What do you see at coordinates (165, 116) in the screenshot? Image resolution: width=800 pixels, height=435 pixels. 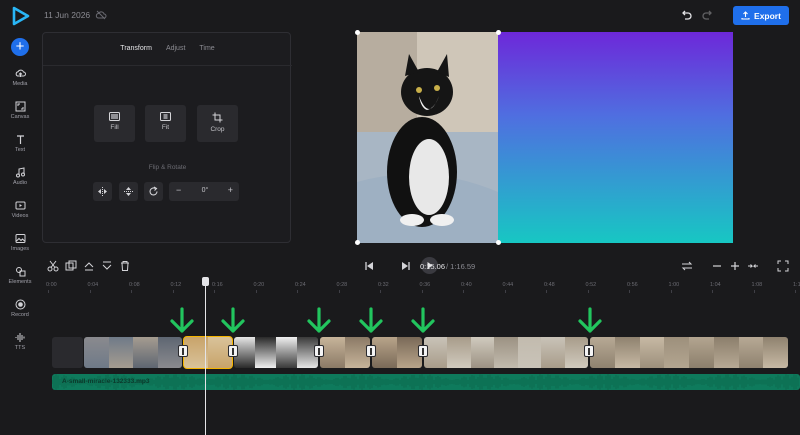 I see `fit-icon` at bounding box center [165, 116].